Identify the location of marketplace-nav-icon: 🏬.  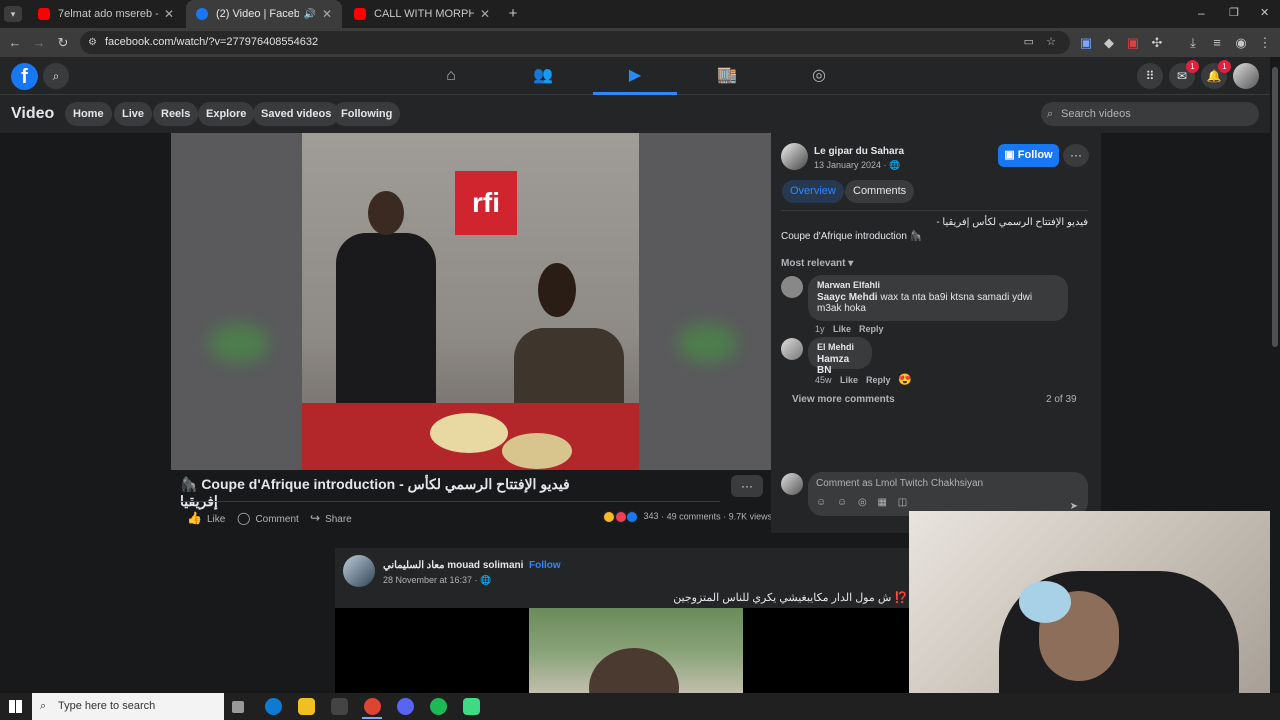
(727, 76).